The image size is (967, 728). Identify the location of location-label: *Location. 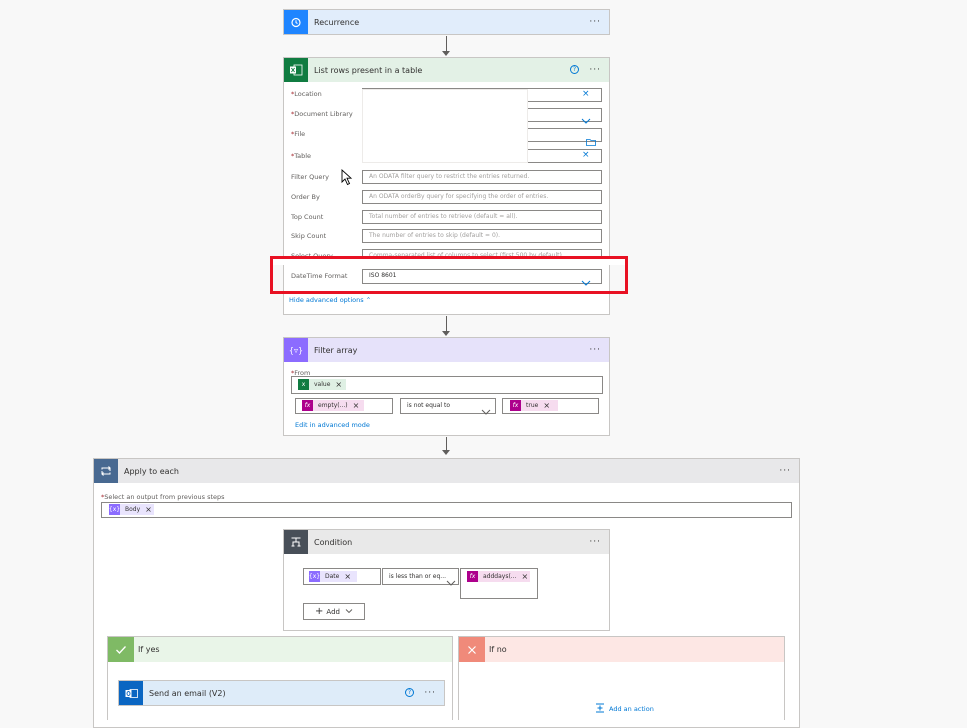
(306, 94).